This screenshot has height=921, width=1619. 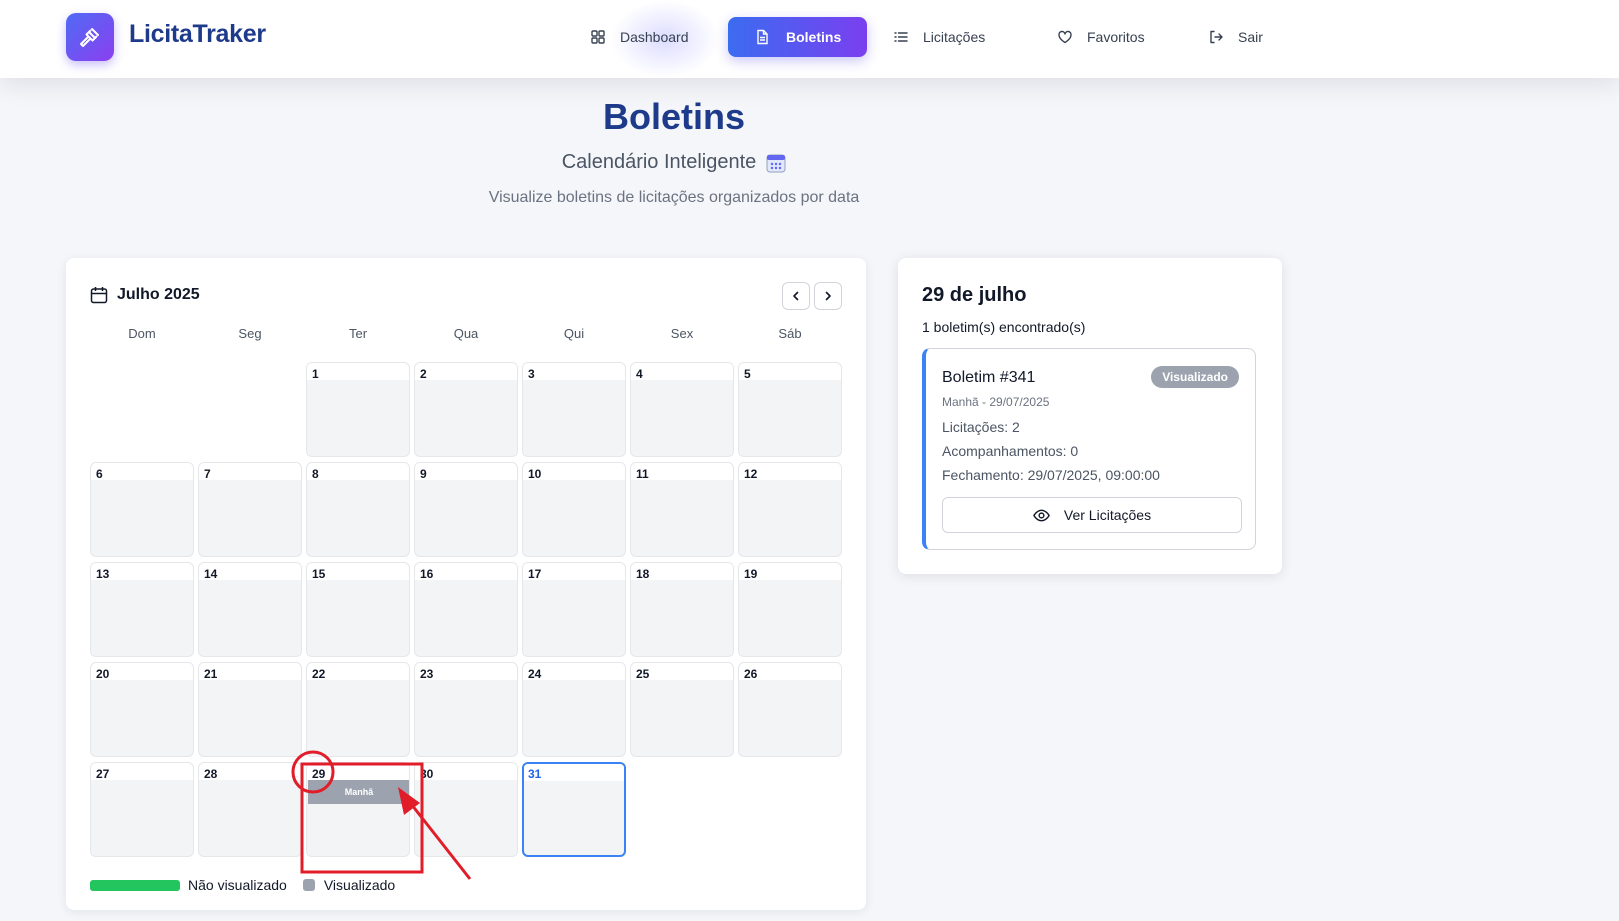 I want to click on nav-item-favoritos: Favoritos, so click(x=1101, y=37).